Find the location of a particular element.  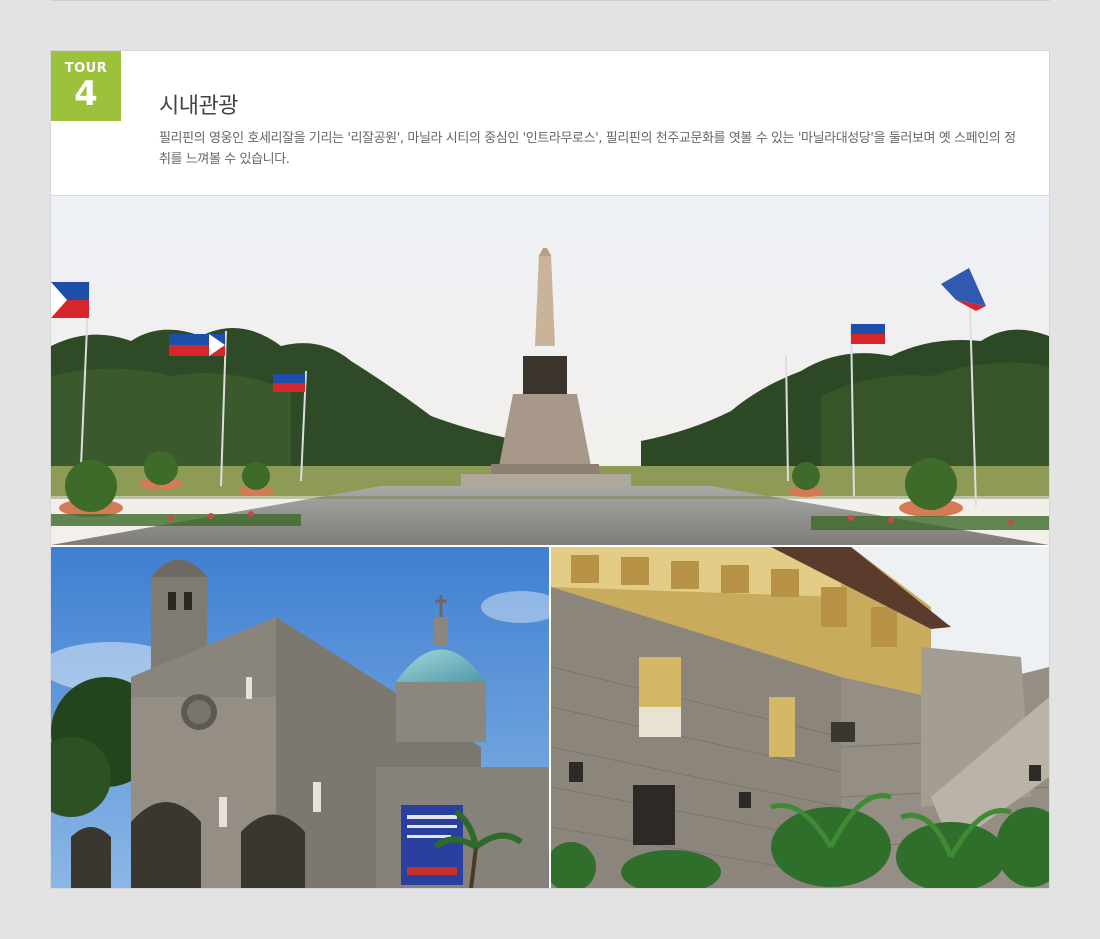

tour-badge: TOUR 4 is located at coordinates (86, 86).